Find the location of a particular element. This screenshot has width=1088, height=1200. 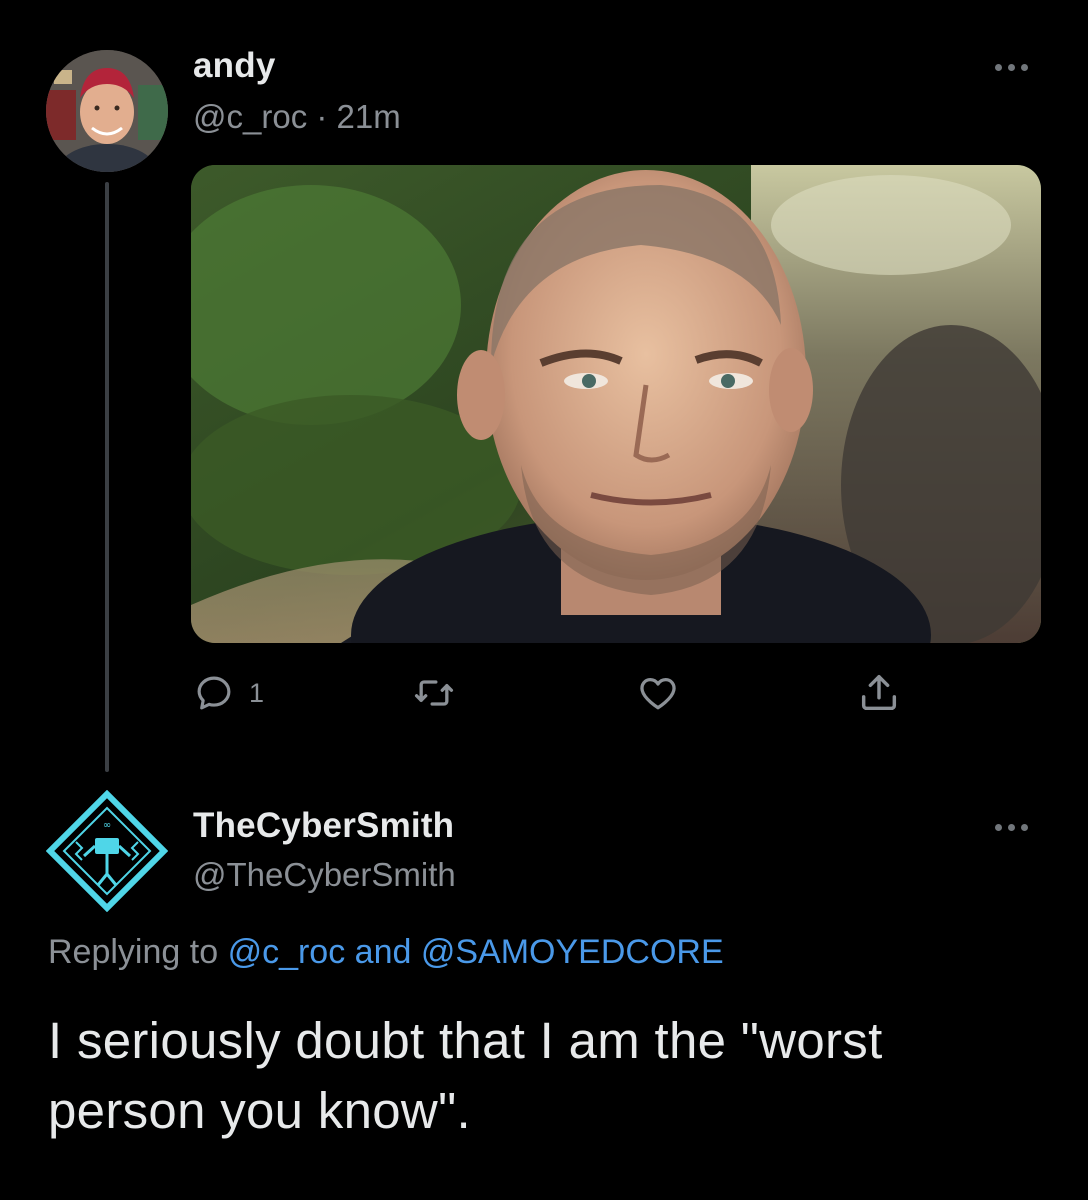

reply-icon is located at coordinates (214, 693).